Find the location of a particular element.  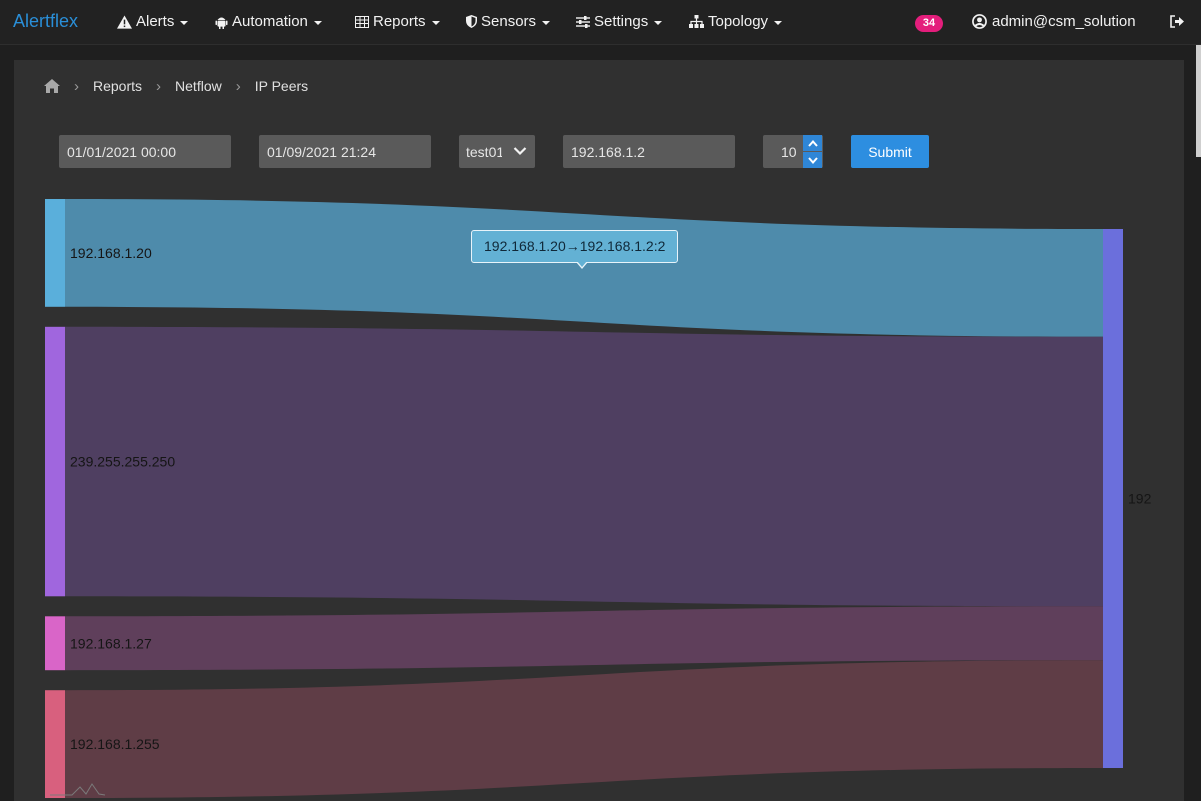

nav-reports: Reports is located at coordinates (397, 21).